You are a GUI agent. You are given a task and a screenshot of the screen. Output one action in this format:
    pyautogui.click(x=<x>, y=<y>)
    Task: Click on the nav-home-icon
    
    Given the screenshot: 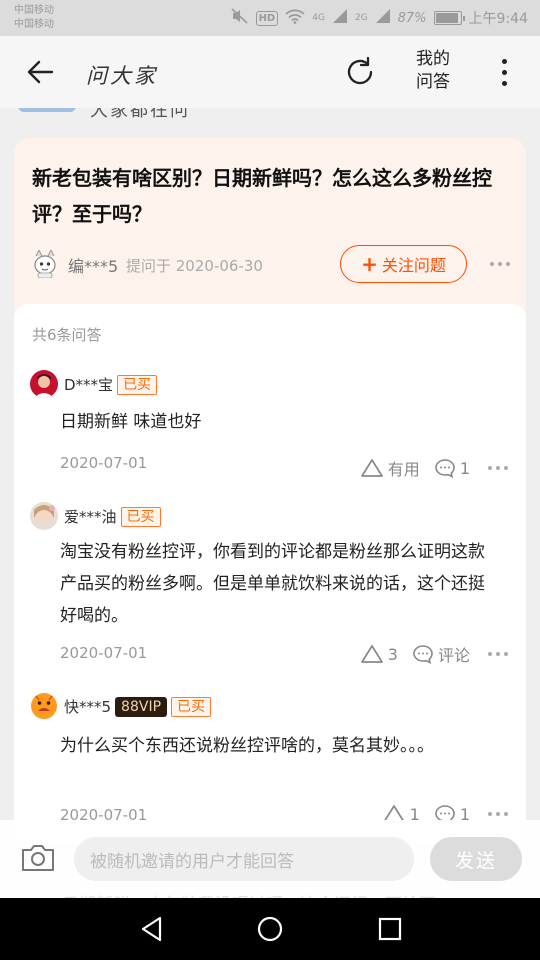 What is the action you would take?
    pyautogui.click(x=270, y=929)
    